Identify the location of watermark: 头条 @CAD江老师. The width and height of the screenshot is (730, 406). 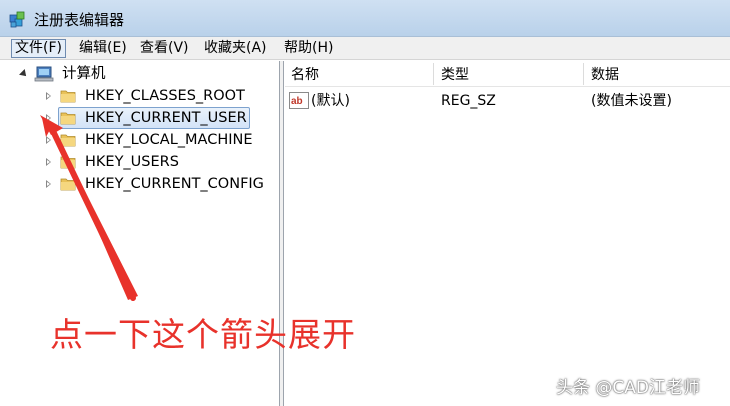
(628, 388).